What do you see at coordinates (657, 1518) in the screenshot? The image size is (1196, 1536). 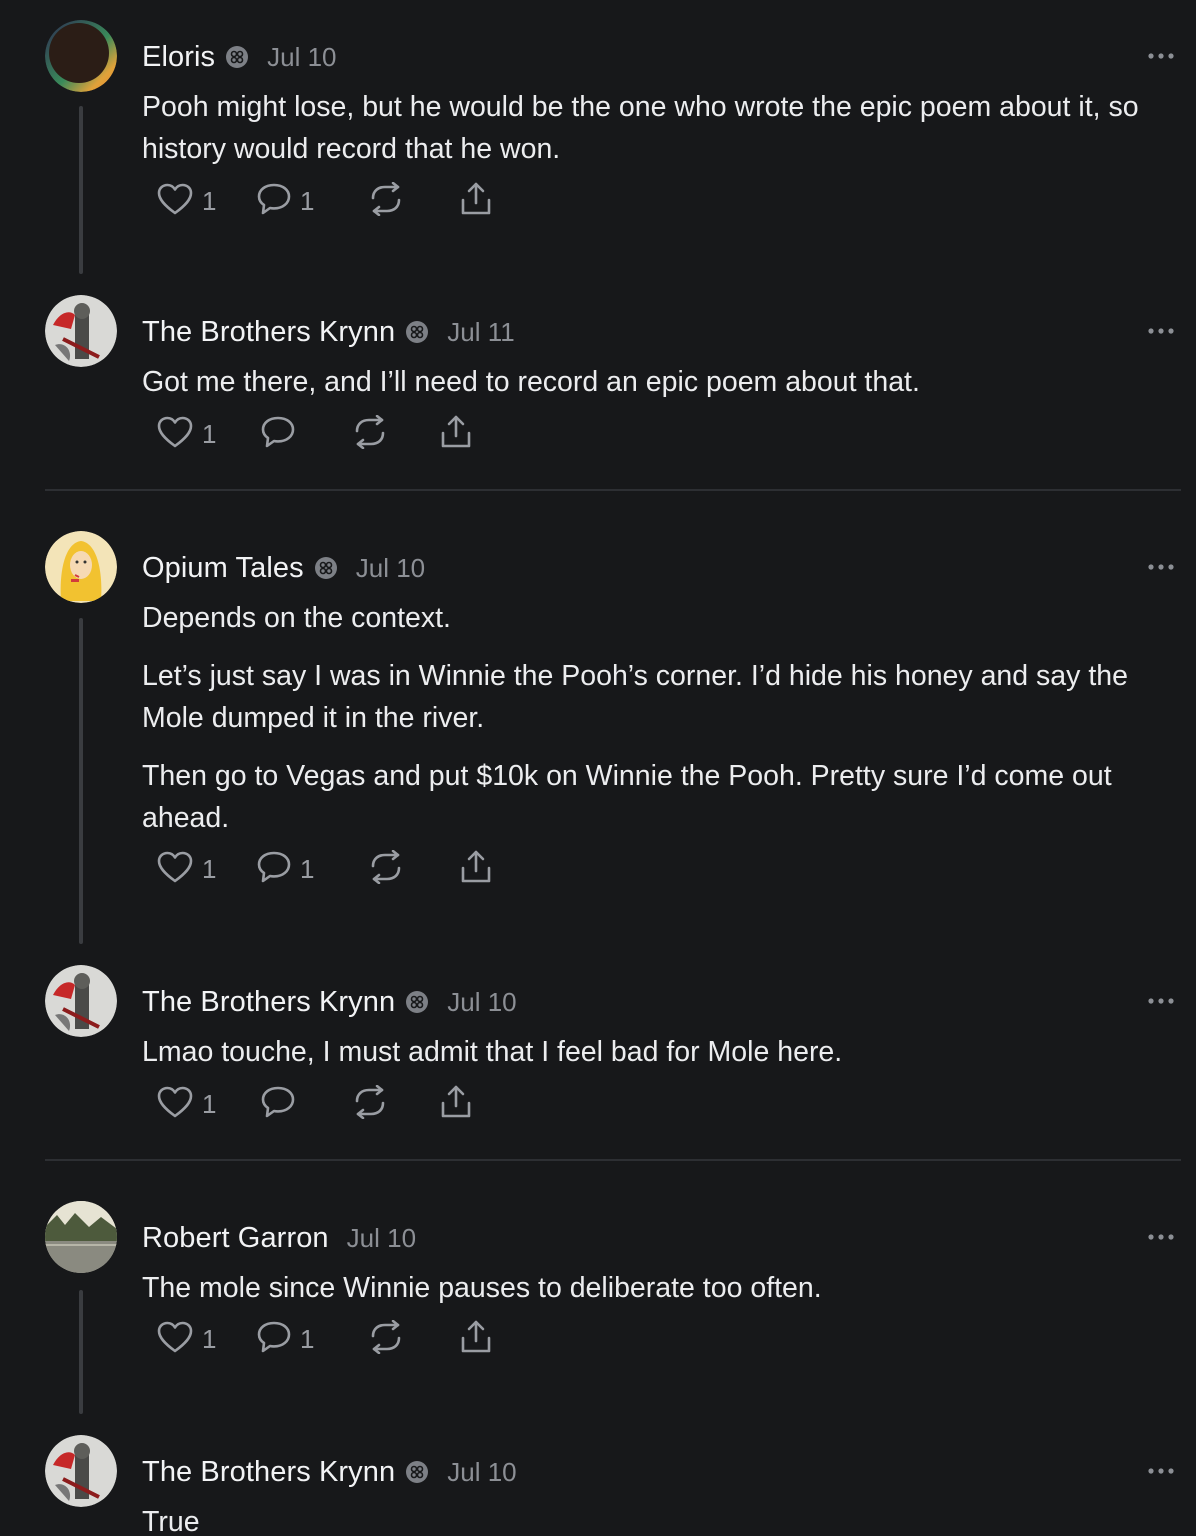 I see `comment-body: True` at bounding box center [657, 1518].